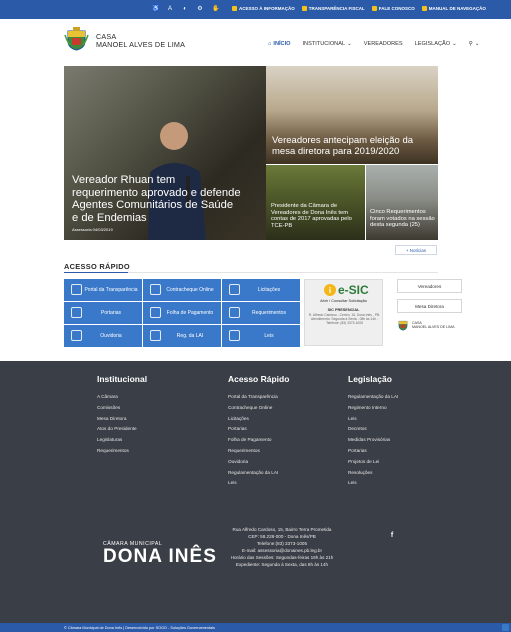 The width and height of the screenshot is (511, 632). What do you see at coordinates (282, 536) in the screenshot?
I see `contact-cep: CEP: 58.228-000 - Dona Inês/PB` at bounding box center [282, 536].